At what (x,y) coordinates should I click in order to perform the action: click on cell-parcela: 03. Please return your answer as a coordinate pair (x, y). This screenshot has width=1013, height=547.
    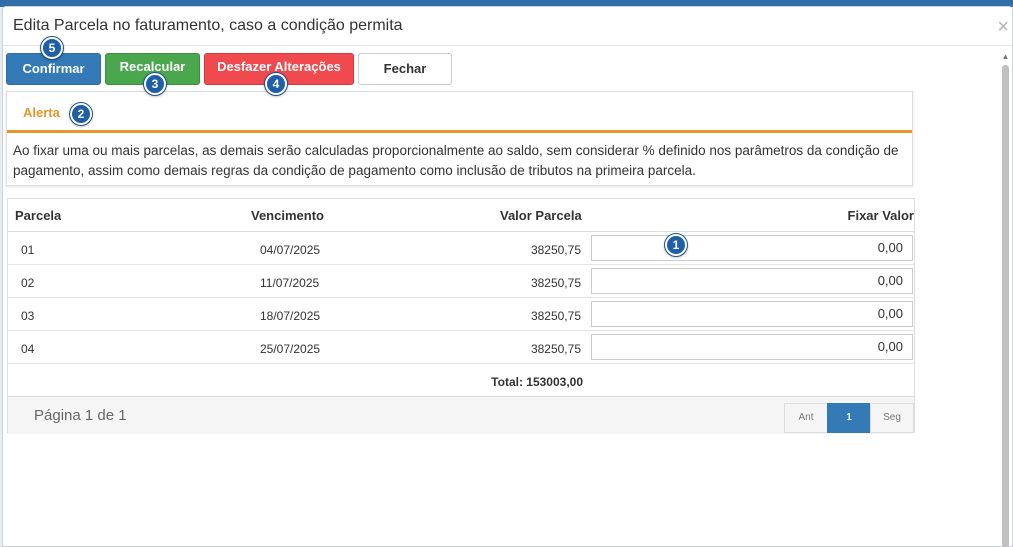
    Looking at the image, I should click on (28, 316).